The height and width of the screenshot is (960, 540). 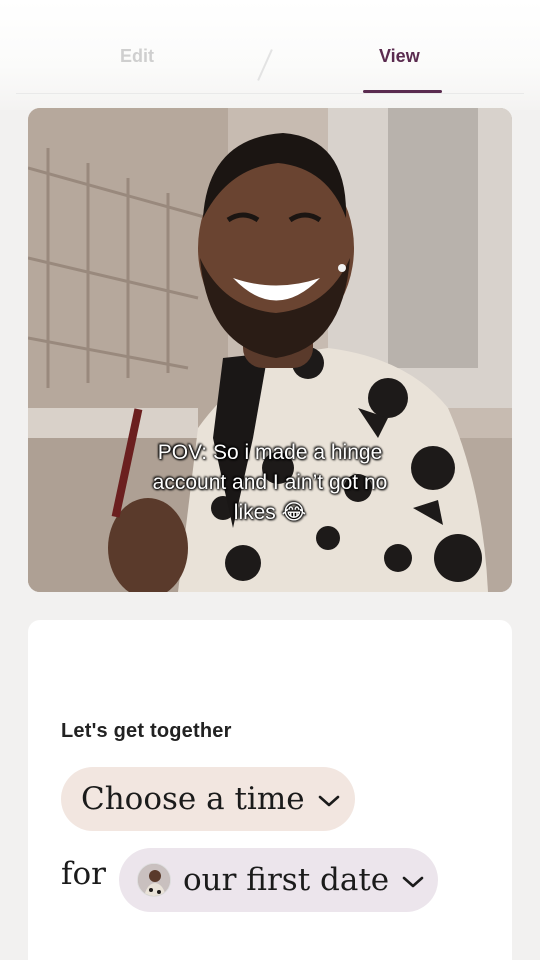 I want to click on tab-divider, so click(x=265, y=65).